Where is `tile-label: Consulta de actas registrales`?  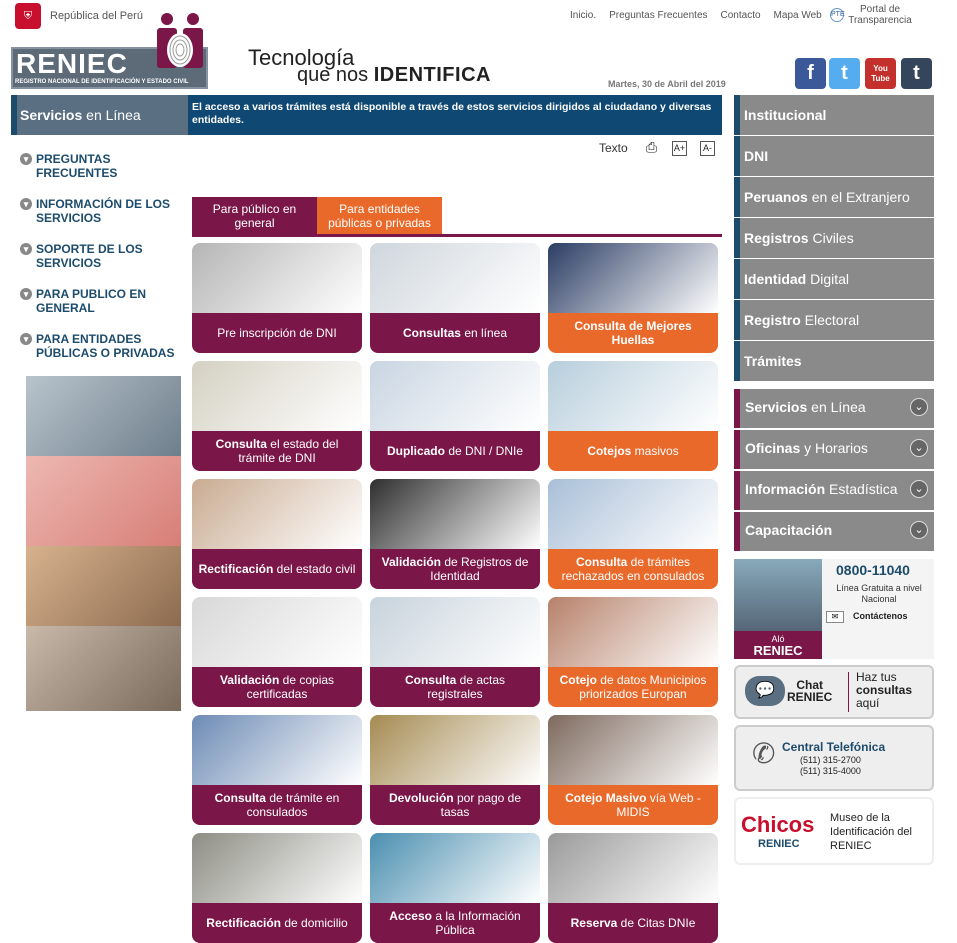
tile-label: Consulta de actas registrales is located at coordinates (455, 687).